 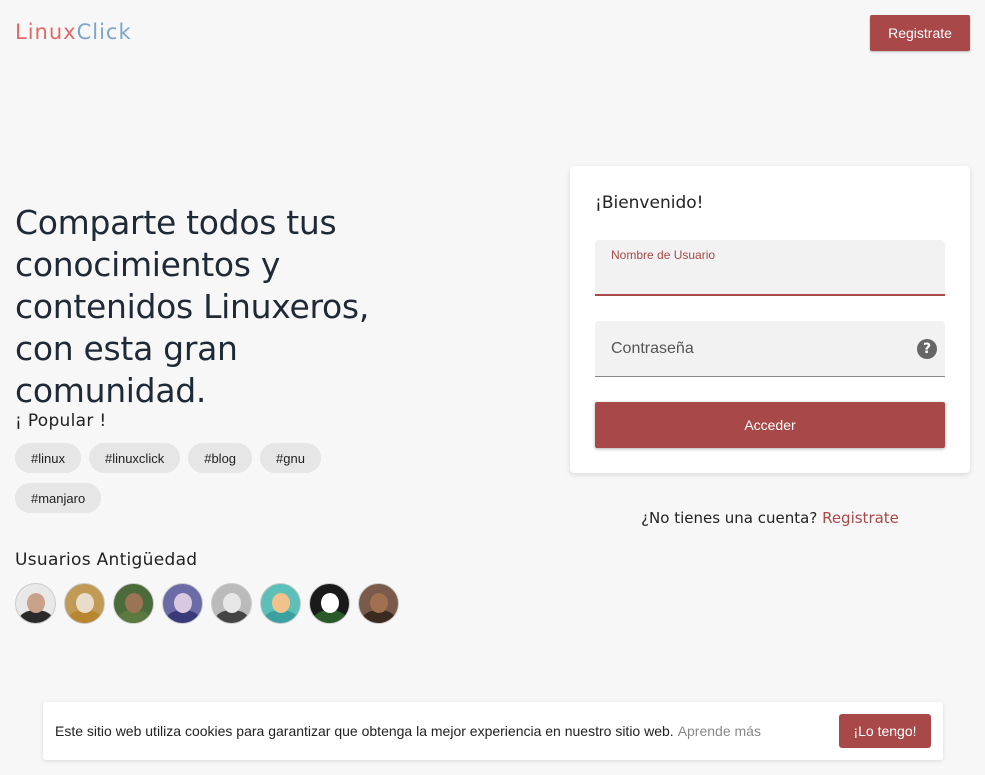 I want to click on popular-tags: #linux #linuxclick #blog #gnu #manjaro, so click(x=185, y=478).